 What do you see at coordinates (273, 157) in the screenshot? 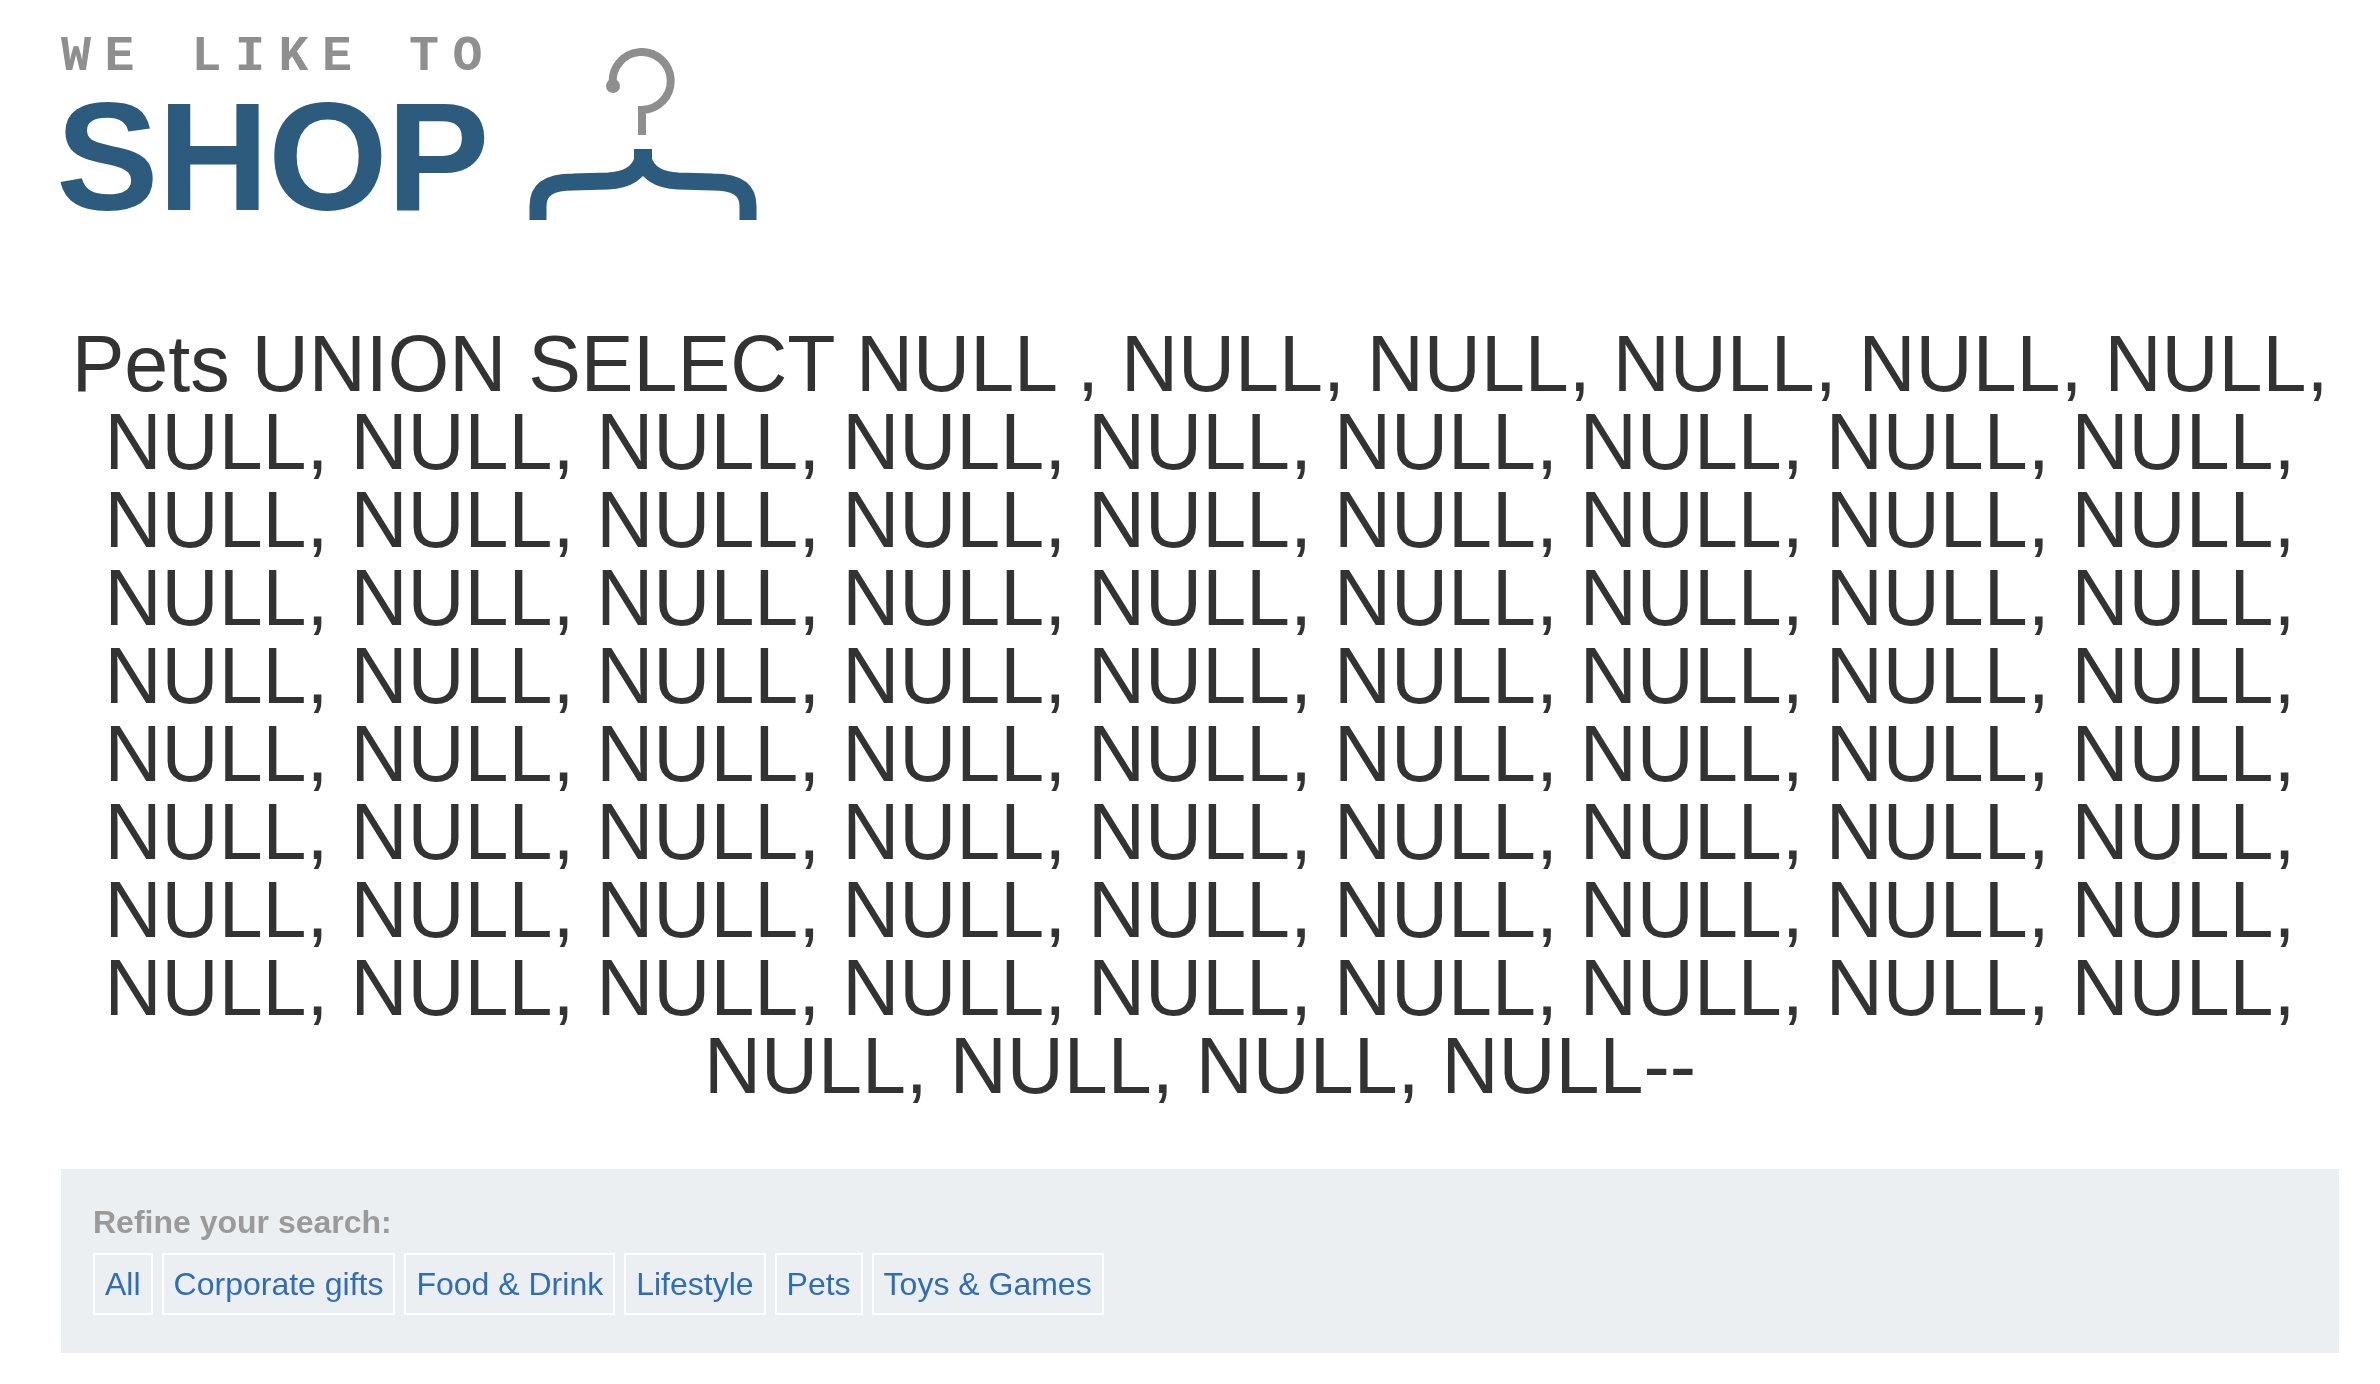
I see `logo-wordmark: SHOP` at bounding box center [273, 157].